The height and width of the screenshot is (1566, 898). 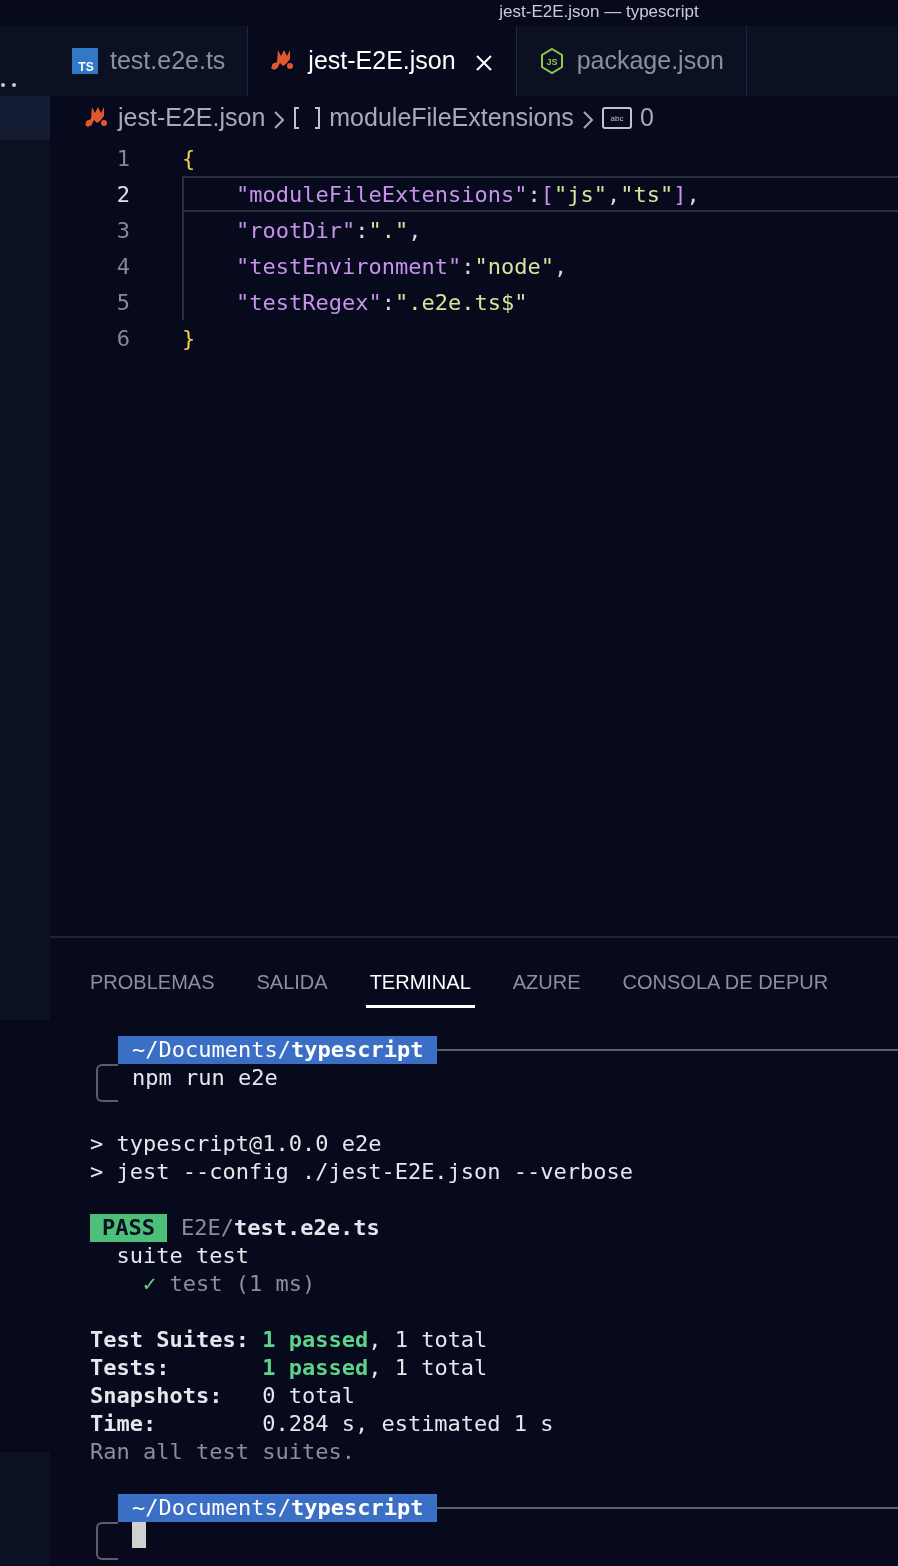 I want to click on panel-tab: AZURE, so click(x=546, y=987).